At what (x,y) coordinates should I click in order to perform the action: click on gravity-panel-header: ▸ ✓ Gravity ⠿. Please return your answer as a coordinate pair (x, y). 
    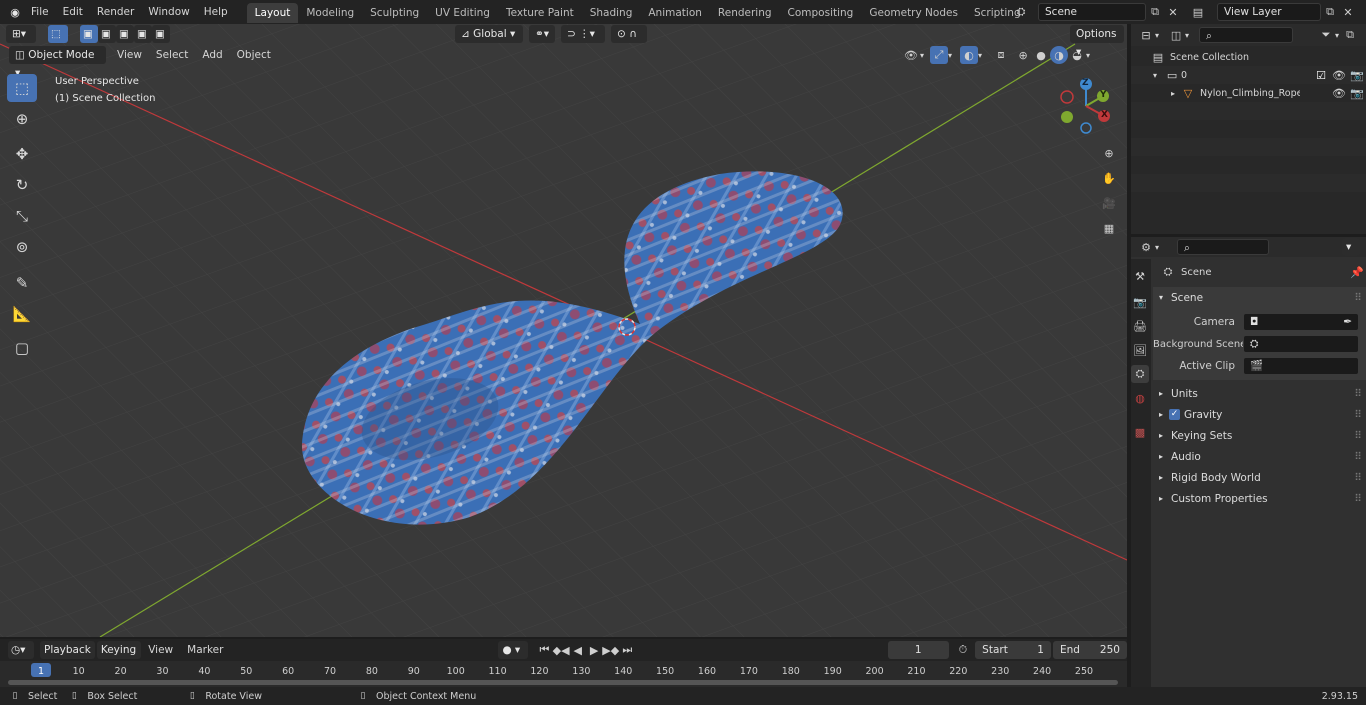
    Looking at the image, I should click on (1259, 414).